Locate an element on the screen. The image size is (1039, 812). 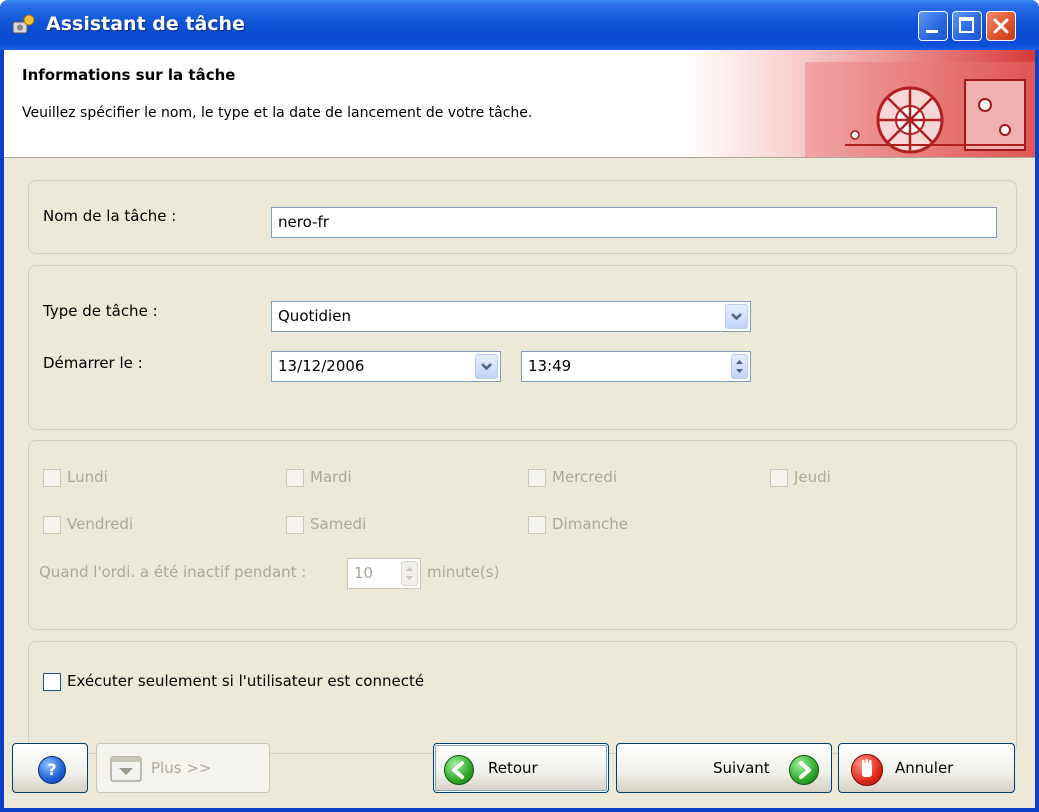
task-type-value: Quotidien is located at coordinates (314, 316).